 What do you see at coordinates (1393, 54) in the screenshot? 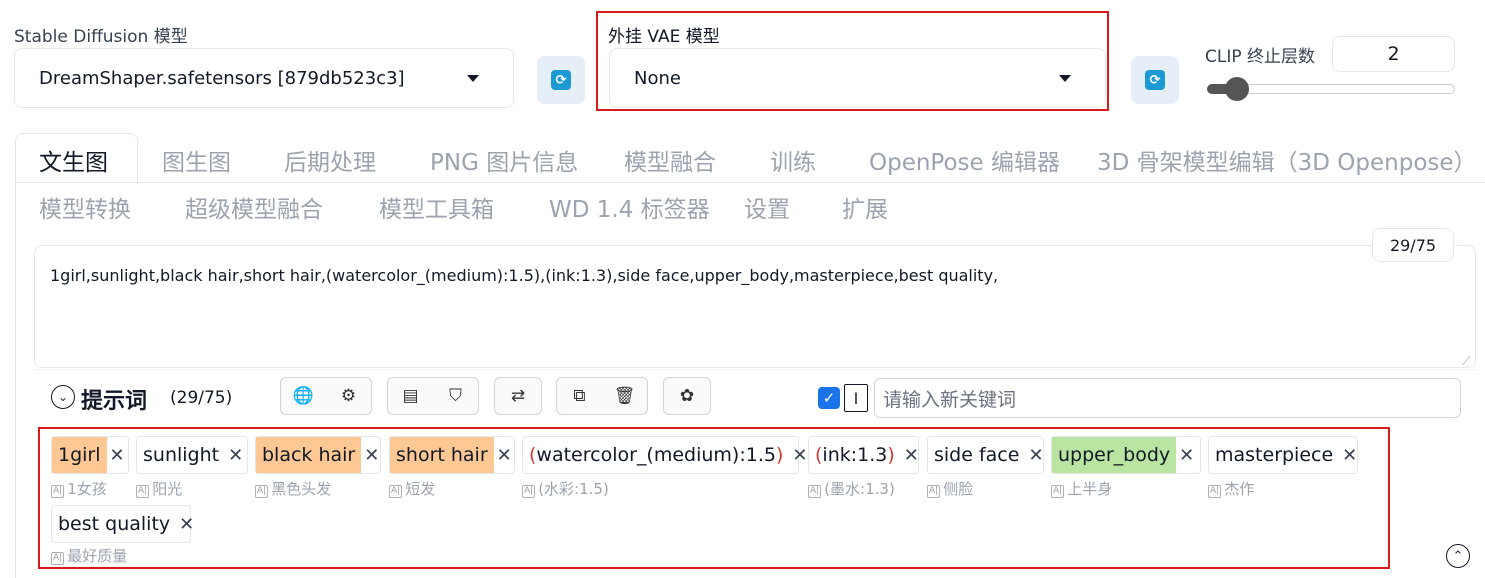
I see `clip-skip-input: 2` at bounding box center [1393, 54].